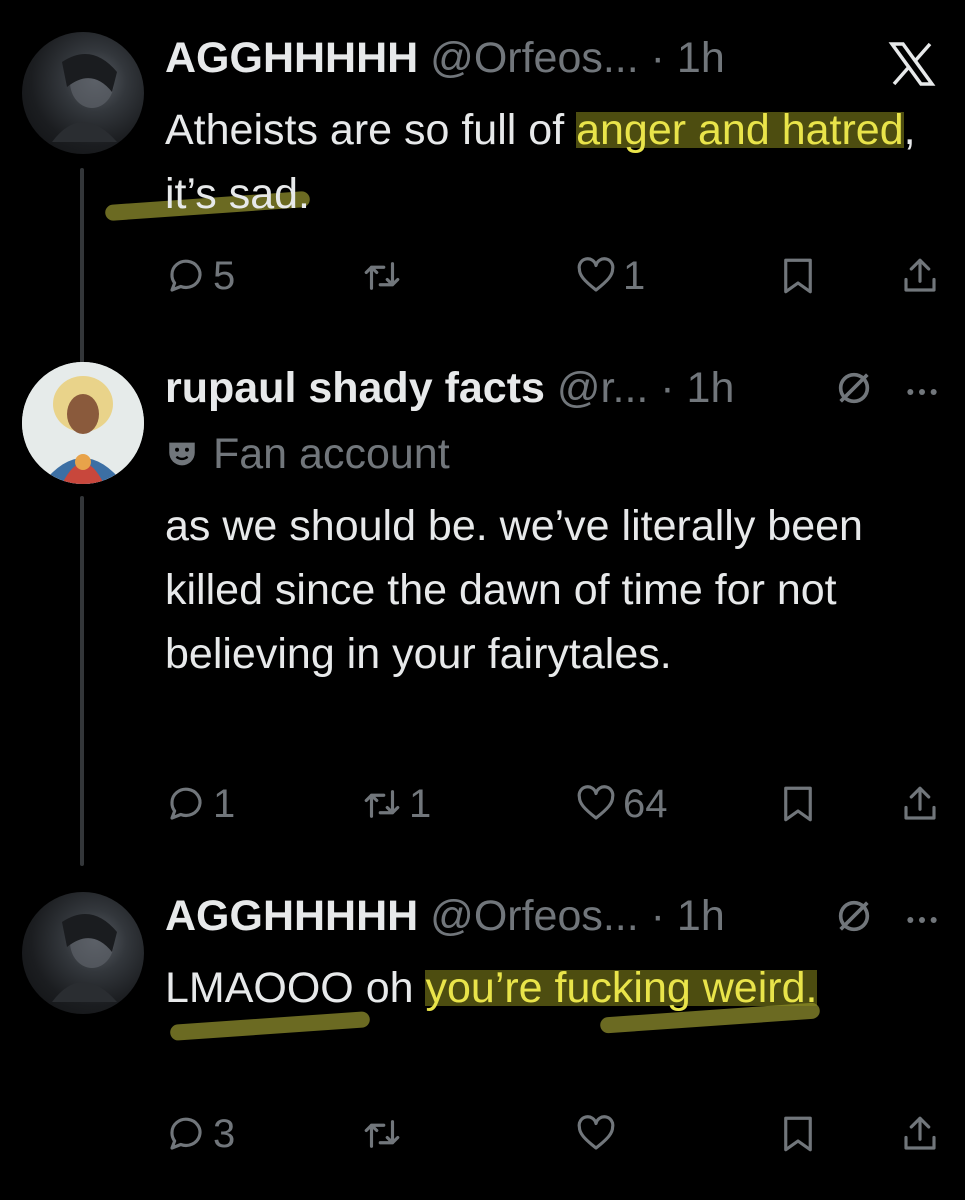 Image resolution: width=965 pixels, height=1200 pixels. Describe the element at coordinates (621, 804) in the screenshot. I see `like-button: 64` at that location.